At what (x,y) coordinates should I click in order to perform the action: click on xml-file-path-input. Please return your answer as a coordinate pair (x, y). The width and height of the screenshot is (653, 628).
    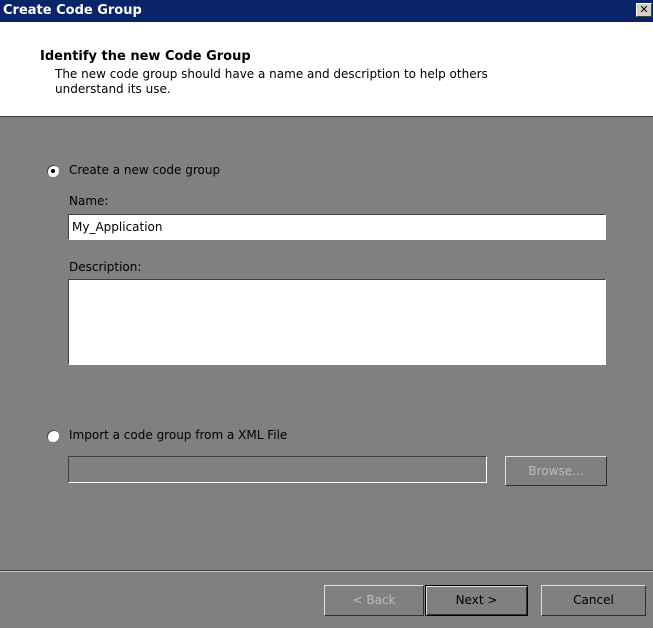
    Looking at the image, I should click on (277, 469).